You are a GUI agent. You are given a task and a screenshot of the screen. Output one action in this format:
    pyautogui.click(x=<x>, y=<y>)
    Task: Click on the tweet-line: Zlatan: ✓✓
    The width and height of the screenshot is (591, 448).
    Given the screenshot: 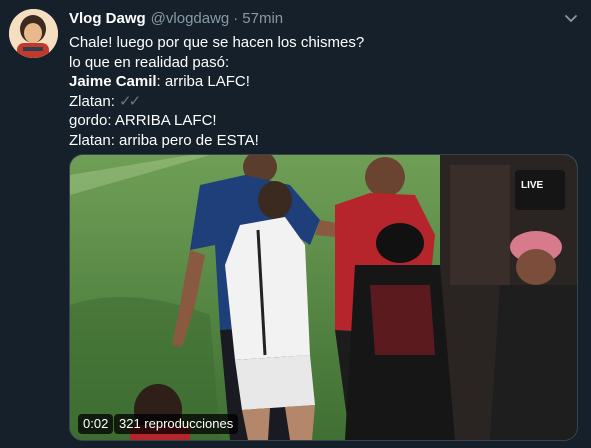 What is the action you would take?
    pyautogui.click(x=321, y=102)
    